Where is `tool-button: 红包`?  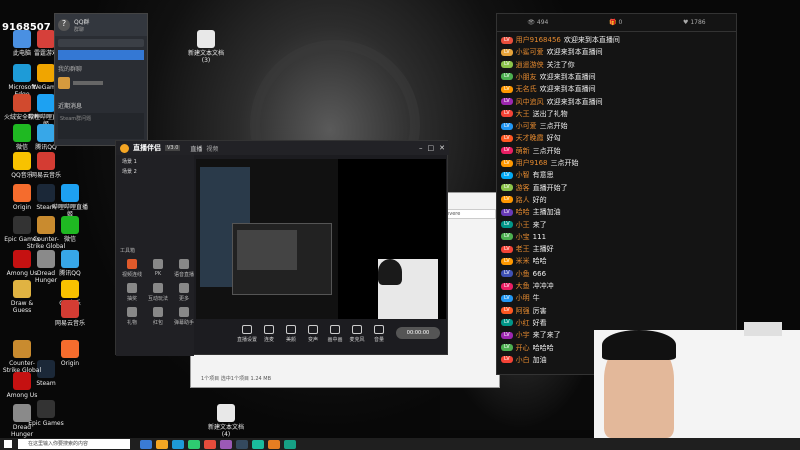 tool-button: 红包 is located at coordinates (158, 316).